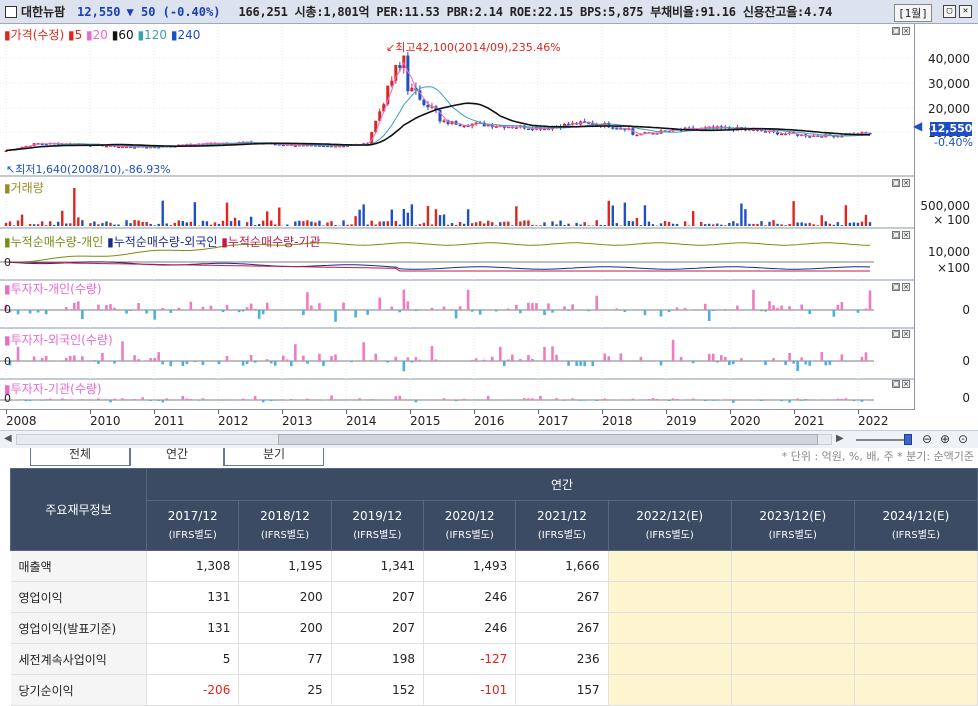 The height and width of the screenshot is (706, 978). Describe the element at coordinates (377, 659) in the screenshot. I see `table-cell: 198` at that location.